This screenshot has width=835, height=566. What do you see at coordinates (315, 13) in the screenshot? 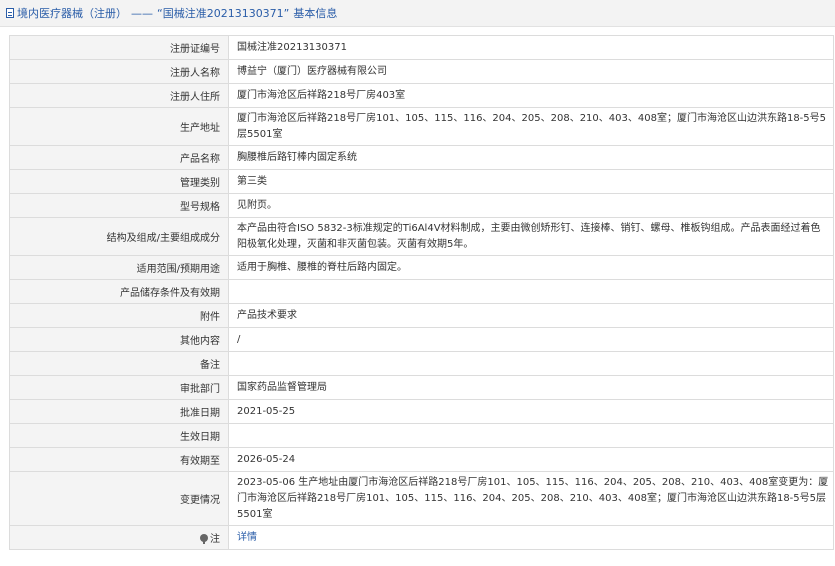
I see `page-title-suffix: 基本信息` at bounding box center [315, 13].